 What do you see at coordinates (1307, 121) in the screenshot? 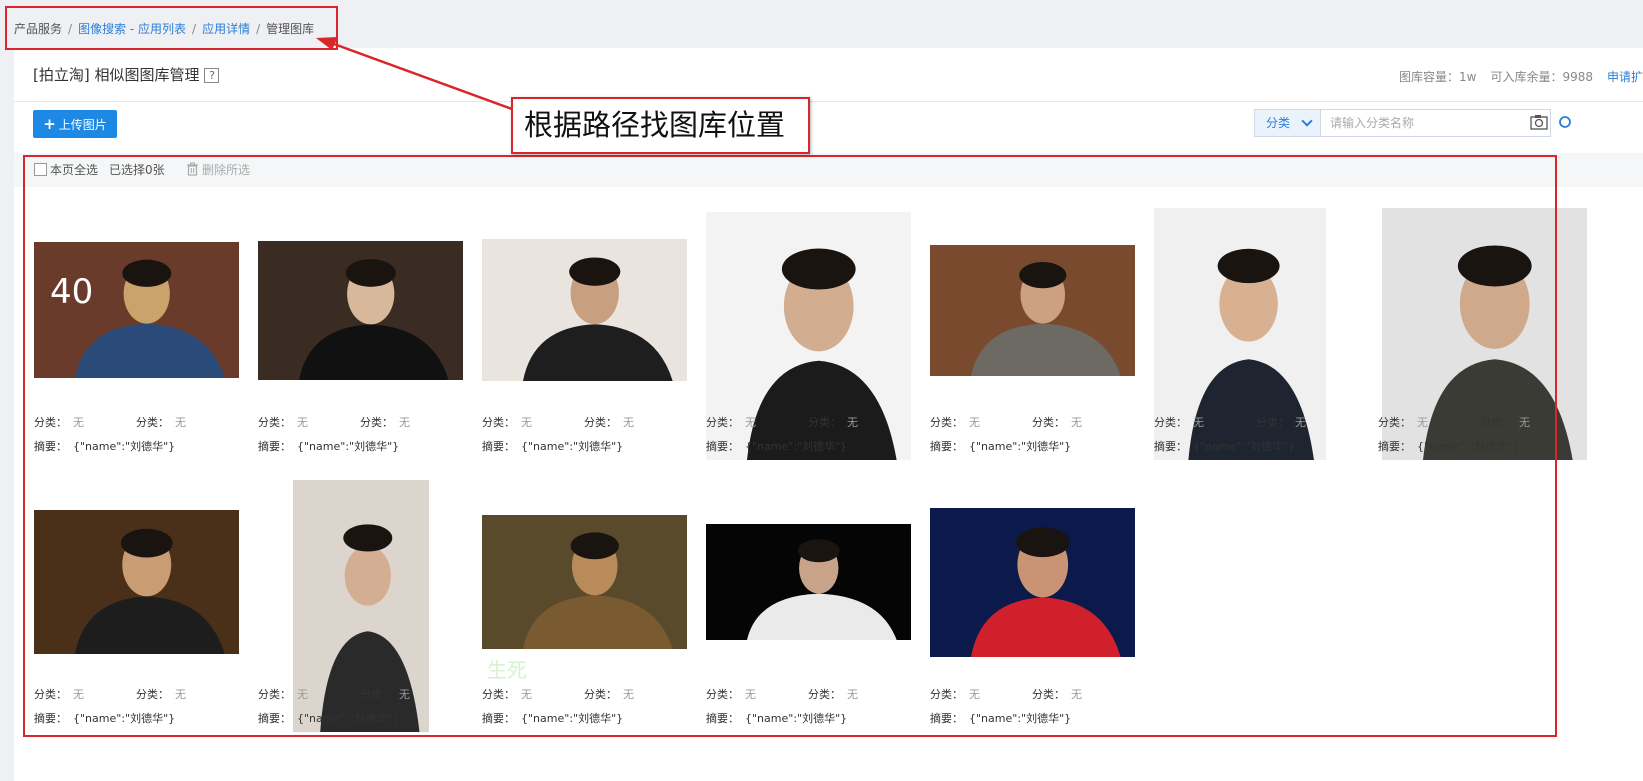
I see `chevron-down-icon` at bounding box center [1307, 121].